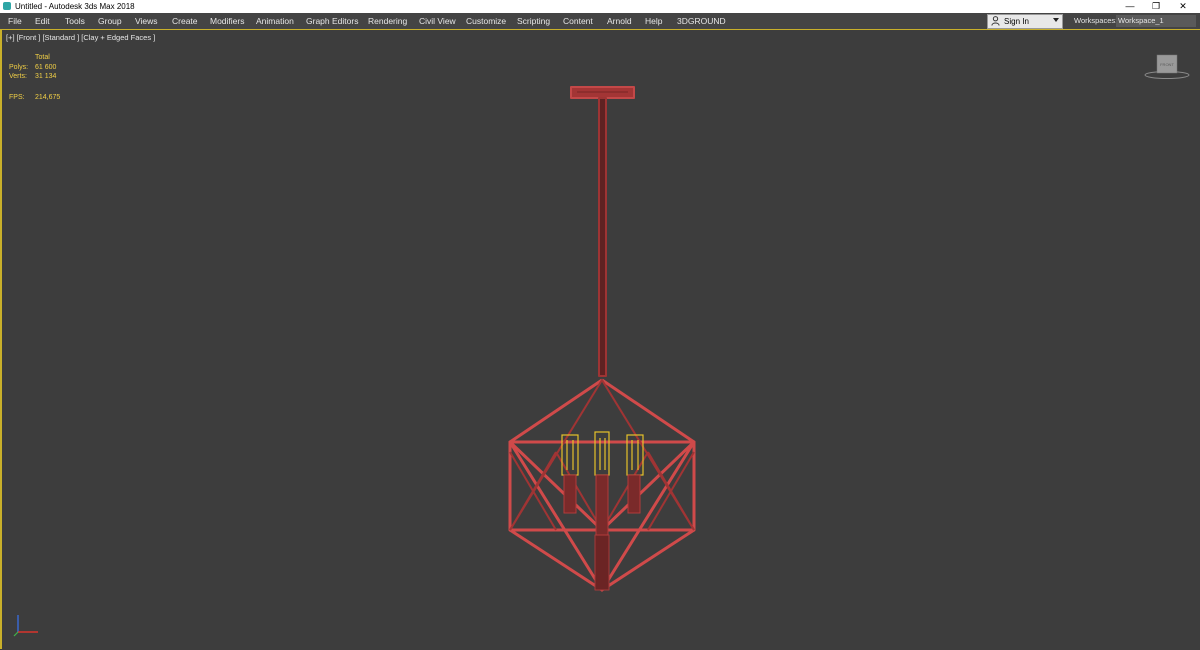 Image resolution: width=1200 pixels, height=650 pixels. I want to click on axis-tripod-icon, so click(25, 626).